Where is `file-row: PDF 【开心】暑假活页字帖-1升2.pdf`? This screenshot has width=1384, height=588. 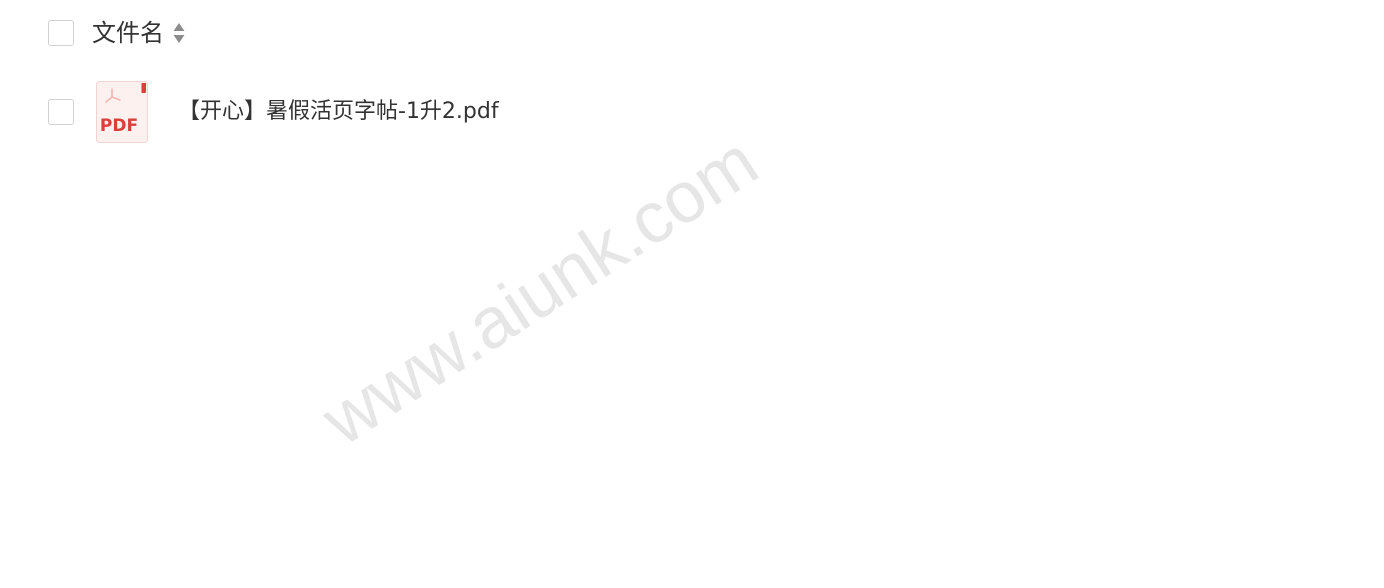
file-row: PDF 【开心】暑假活页字帖-1升2.pdf is located at coordinates (273, 112).